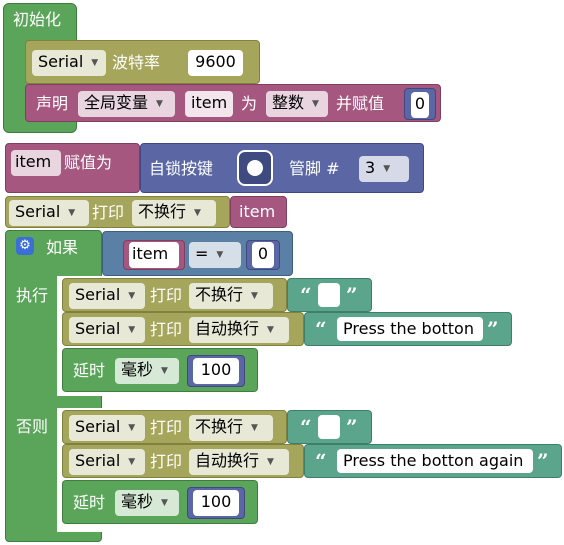 The width and height of the screenshot is (564, 545). I want to click on text-input: Press the botton, so click(410, 329).